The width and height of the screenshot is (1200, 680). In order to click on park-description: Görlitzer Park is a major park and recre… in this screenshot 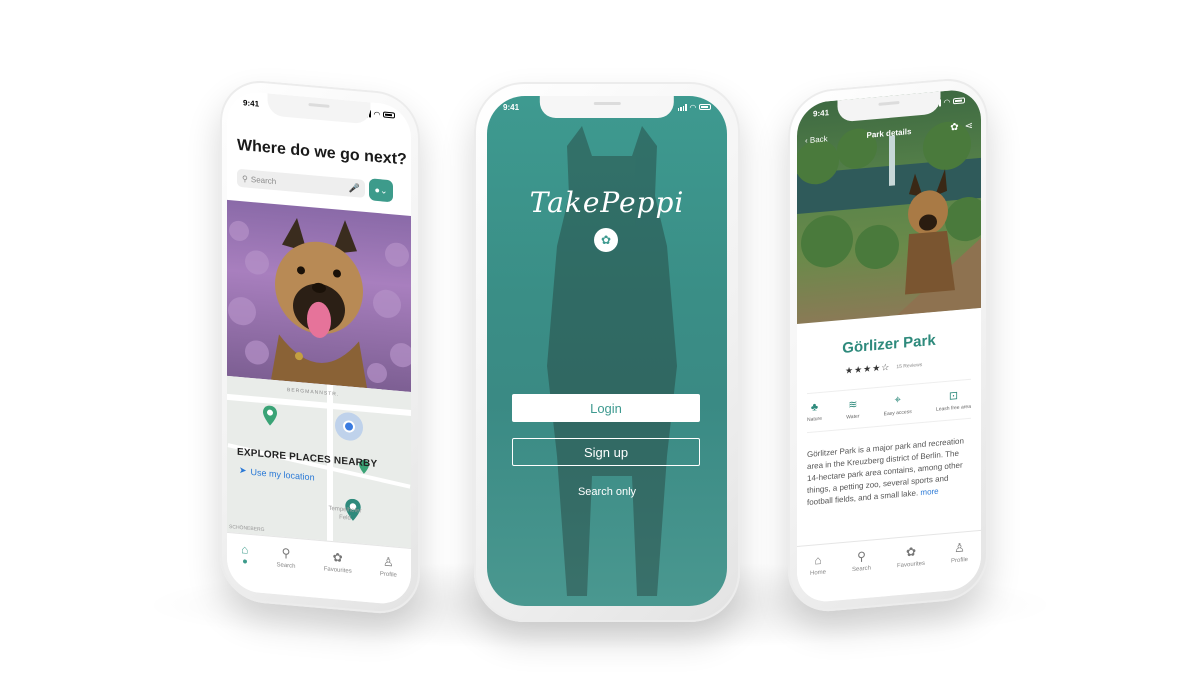, I will do `click(889, 472)`.